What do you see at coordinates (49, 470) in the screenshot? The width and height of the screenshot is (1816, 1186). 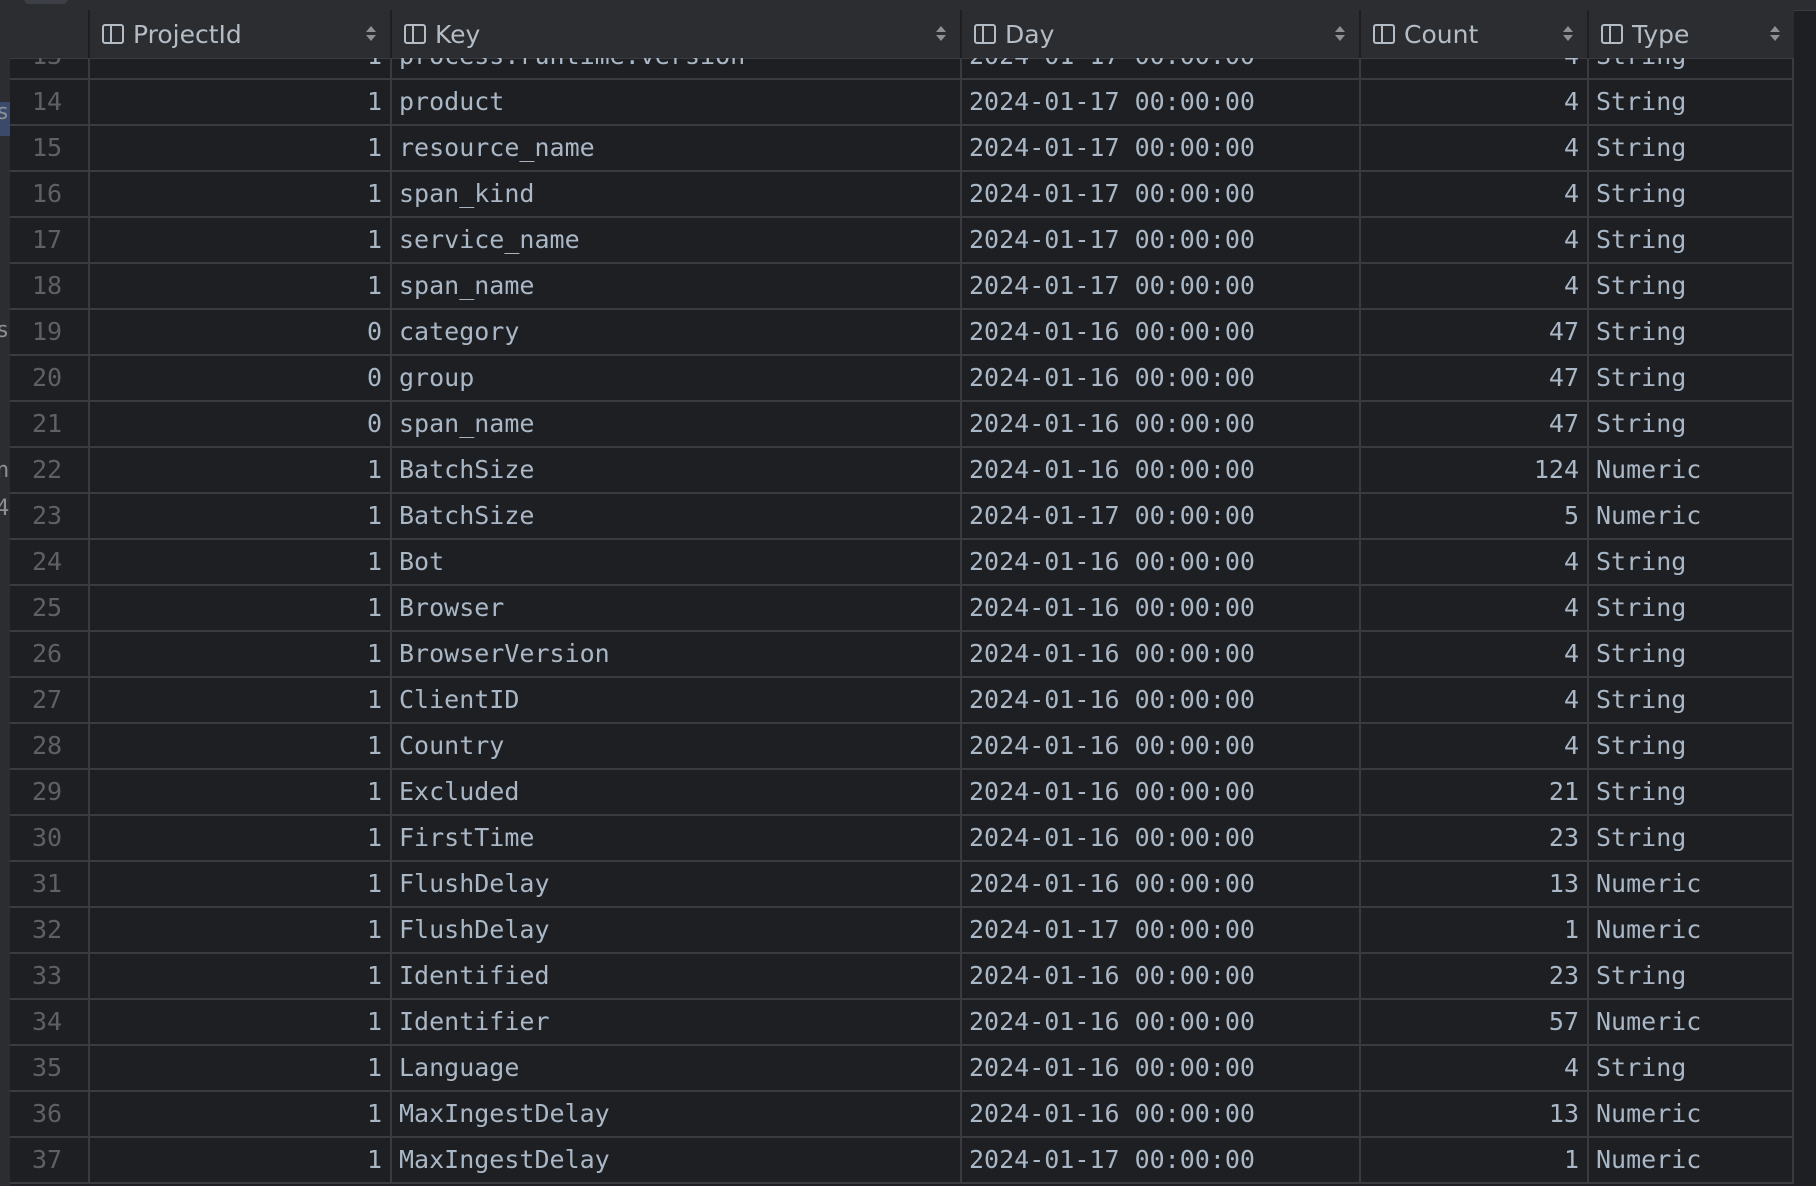 I see `row-number: 22` at bounding box center [49, 470].